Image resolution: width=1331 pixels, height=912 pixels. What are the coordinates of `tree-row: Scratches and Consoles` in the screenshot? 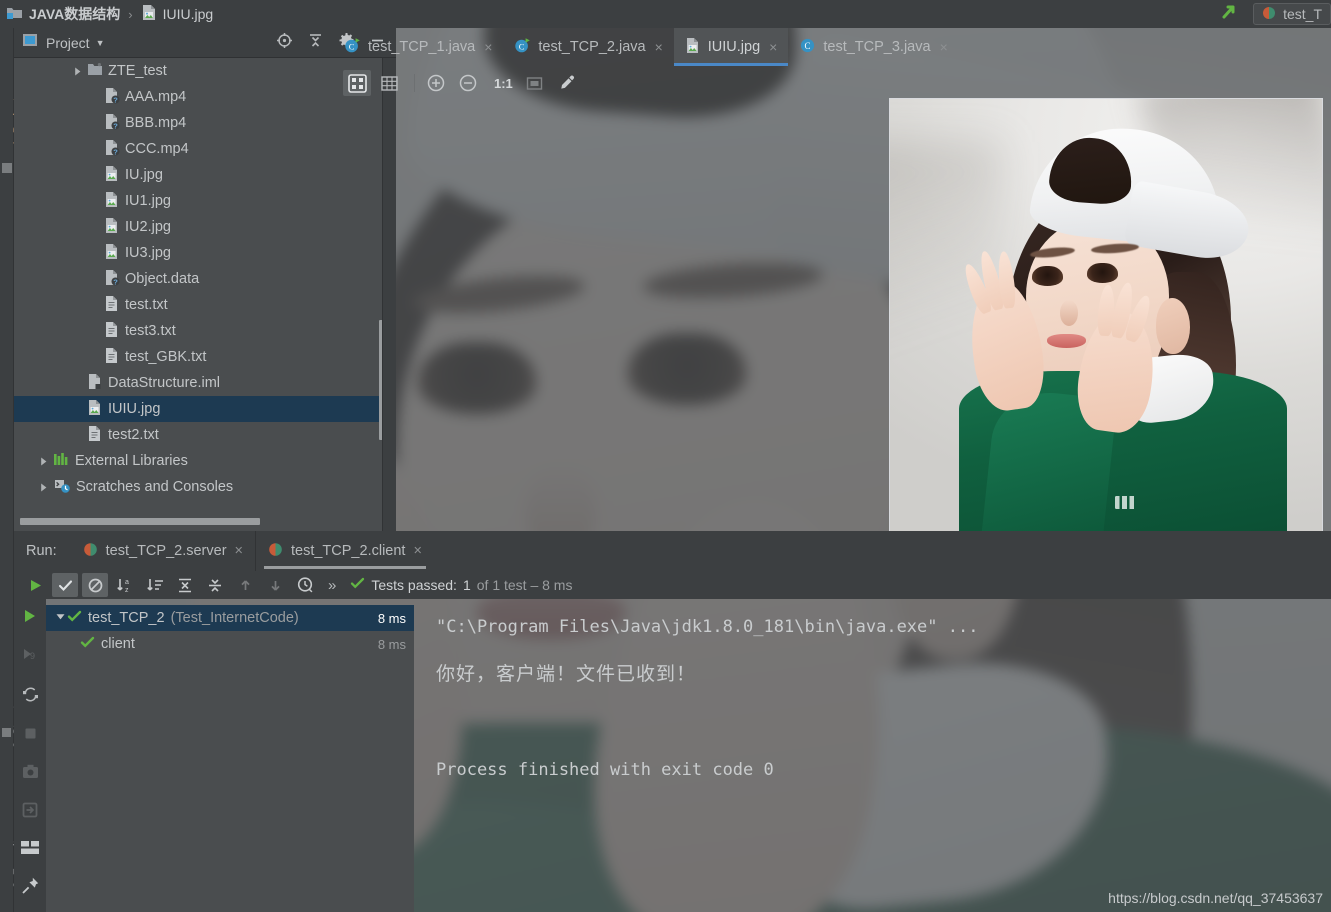 It's located at (205, 487).